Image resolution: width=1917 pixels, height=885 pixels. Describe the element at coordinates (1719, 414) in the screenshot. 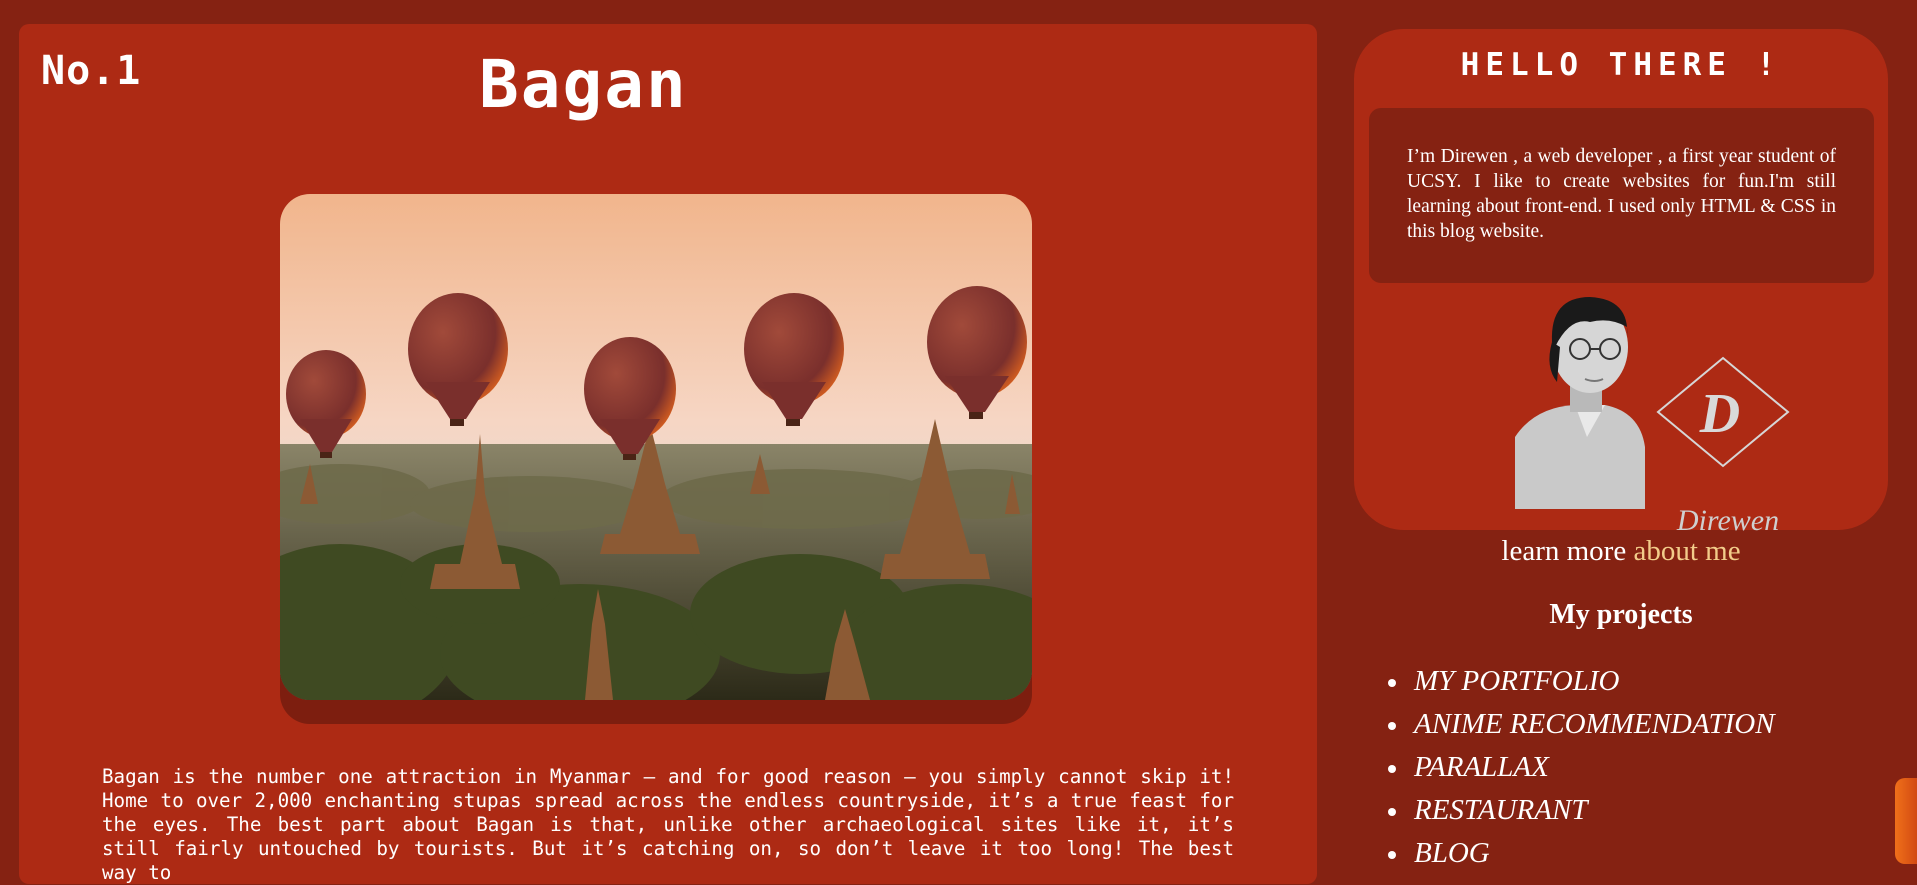

I see `svg-text: D` at that location.